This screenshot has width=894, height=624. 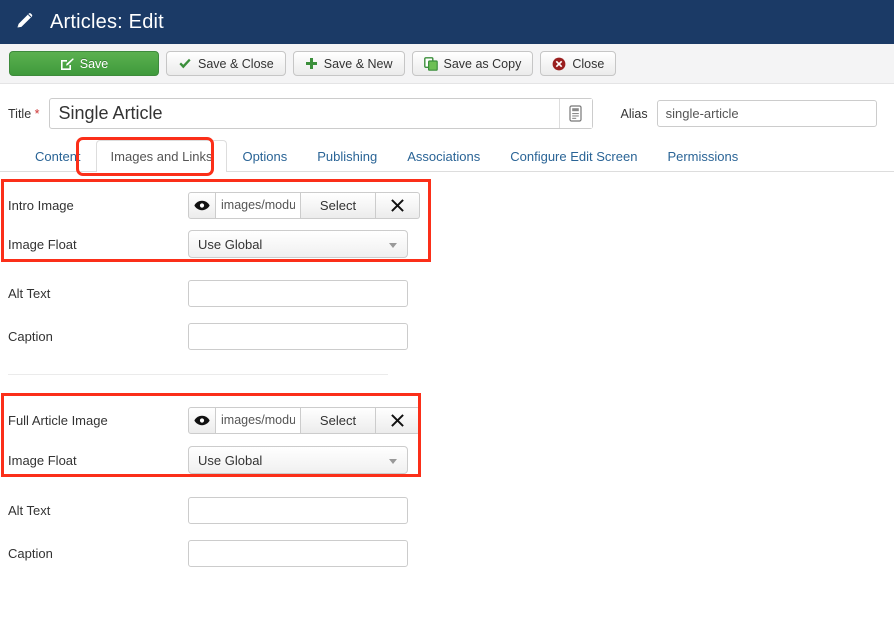 What do you see at coordinates (298, 553) in the screenshot?
I see `full-article-caption-input` at bounding box center [298, 553].